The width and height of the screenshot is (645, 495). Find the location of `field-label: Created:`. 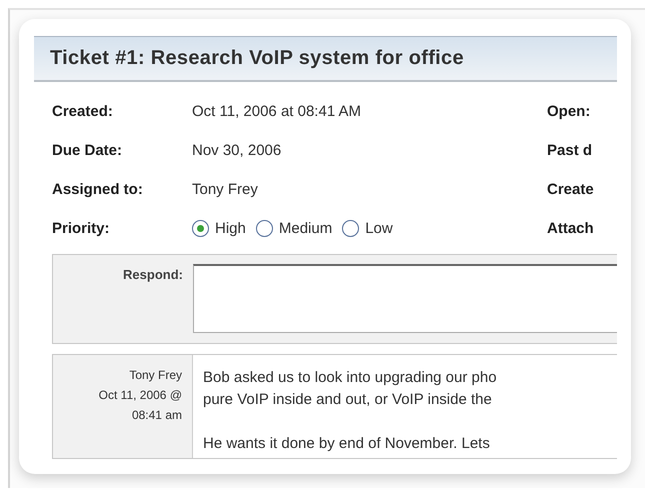

field-label: Created: is located at coordinates (83, 111).